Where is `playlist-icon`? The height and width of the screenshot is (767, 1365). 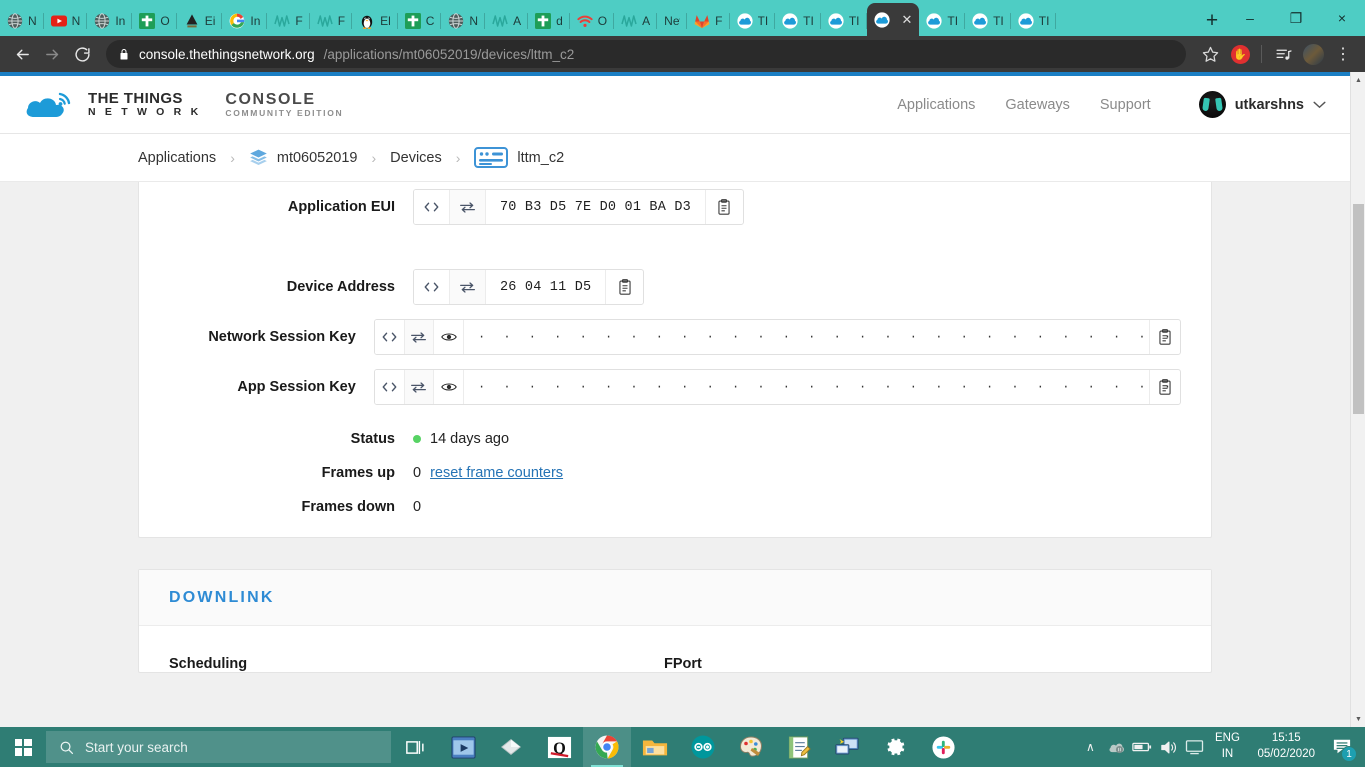 playlist-icon is located at coordinates (1283, 54).